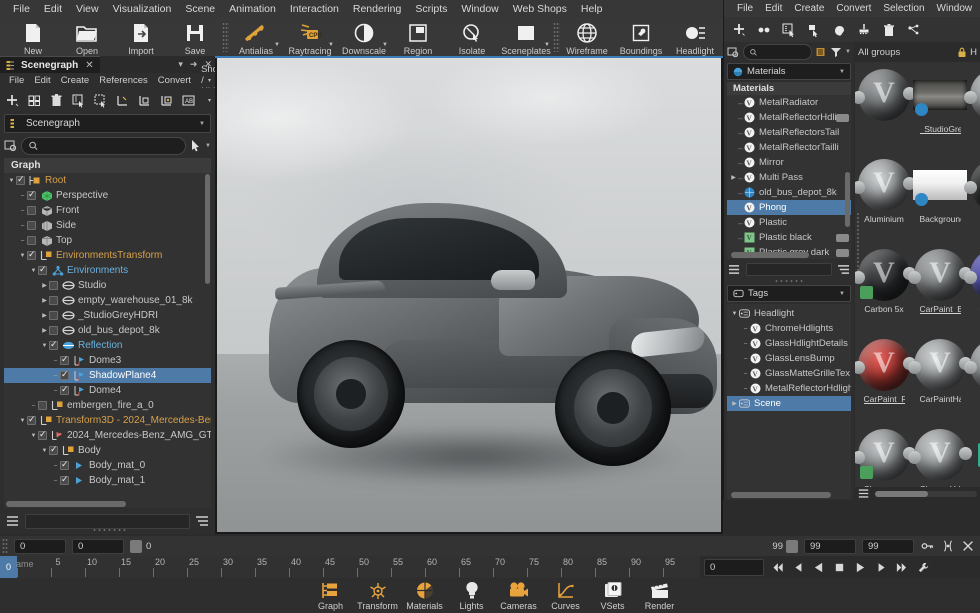 The height and width of the screenshot is (613, 980). Describe the element at coordinates (972, 199) in the screenshot. I see `material-thumbnail-cell: VBlackc` at that location.